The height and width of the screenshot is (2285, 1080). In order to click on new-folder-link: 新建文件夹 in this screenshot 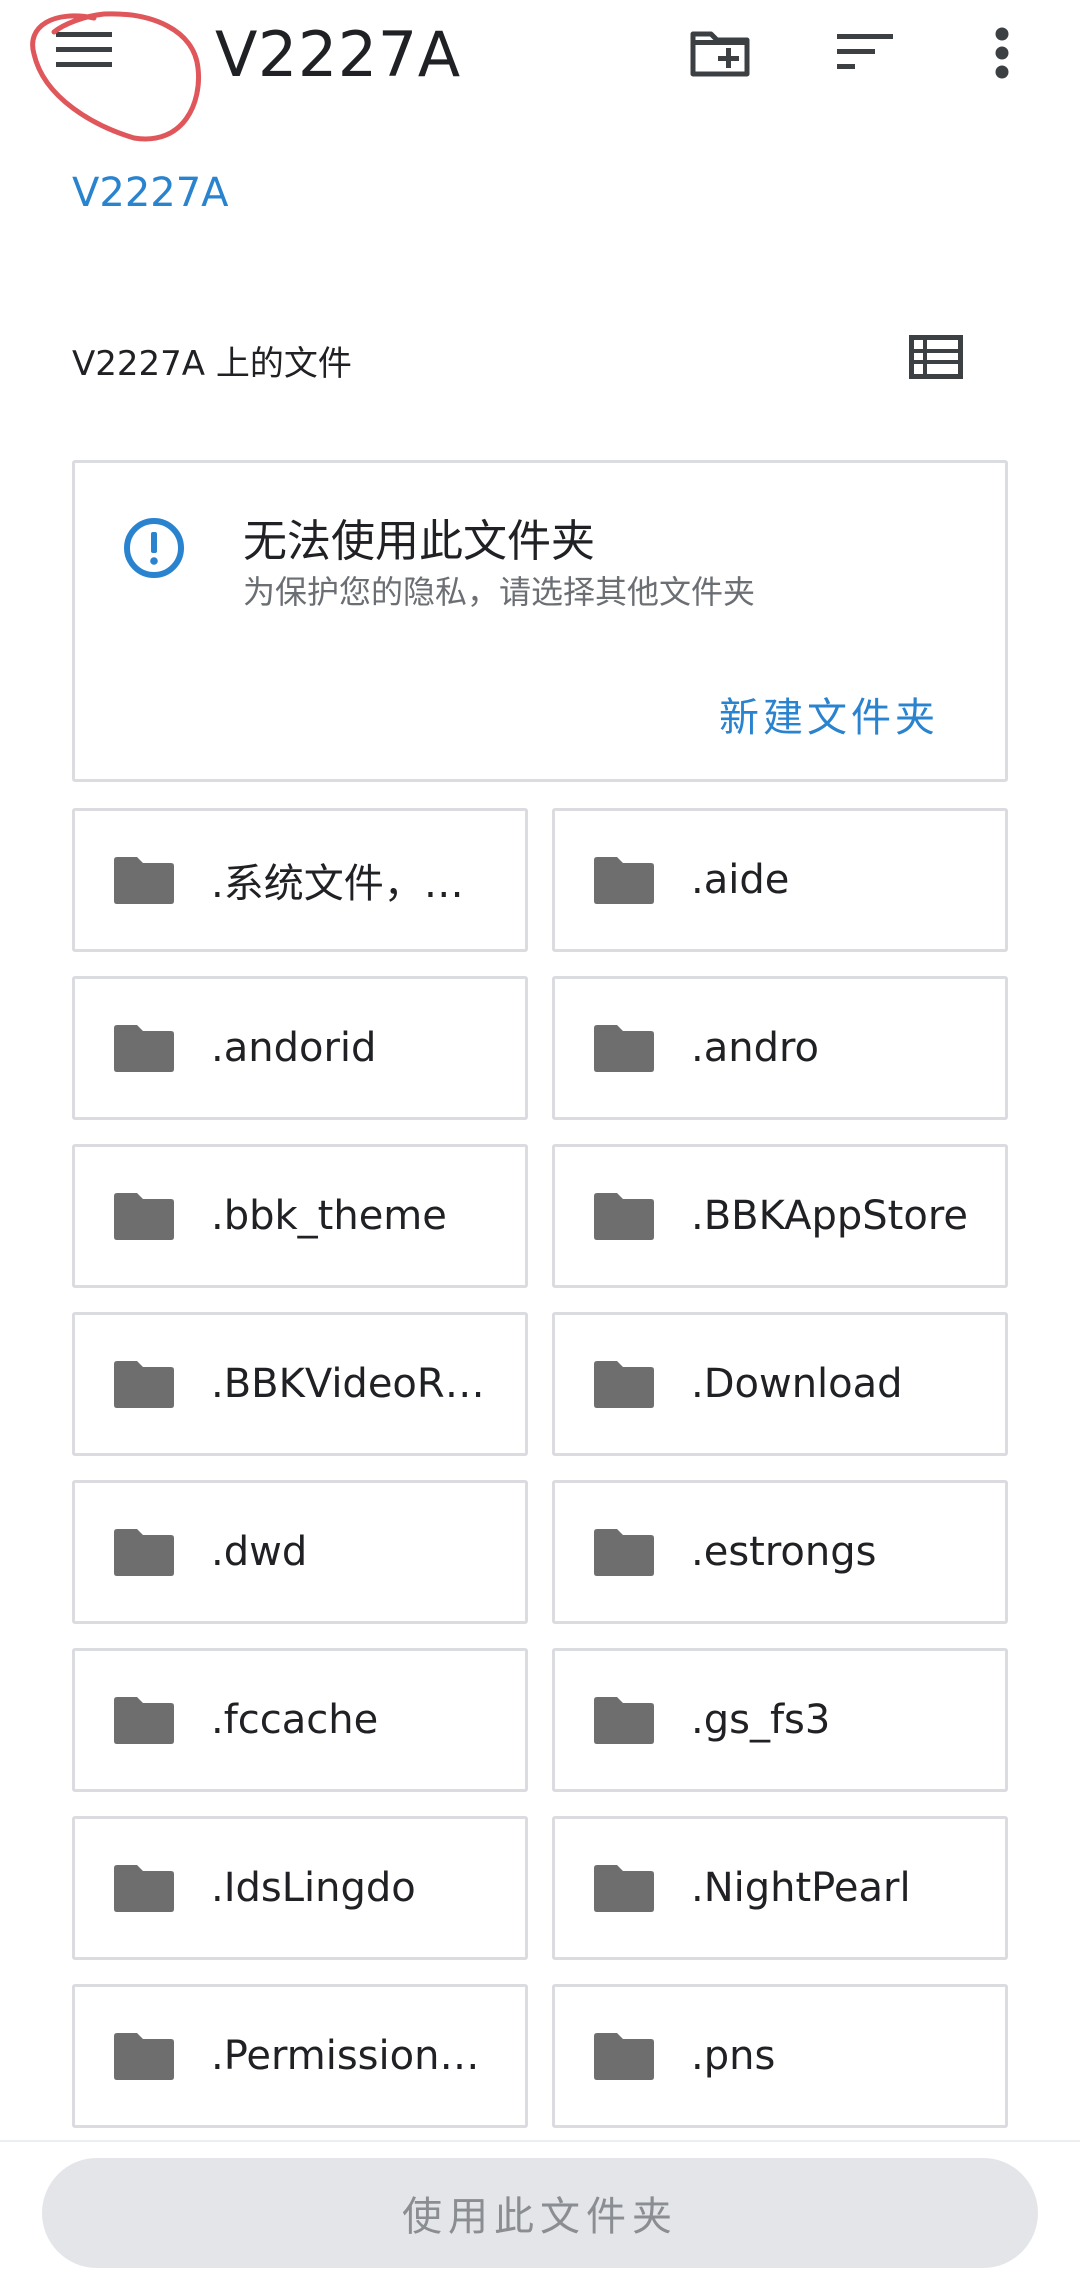, I will do `click(829, 714)`.